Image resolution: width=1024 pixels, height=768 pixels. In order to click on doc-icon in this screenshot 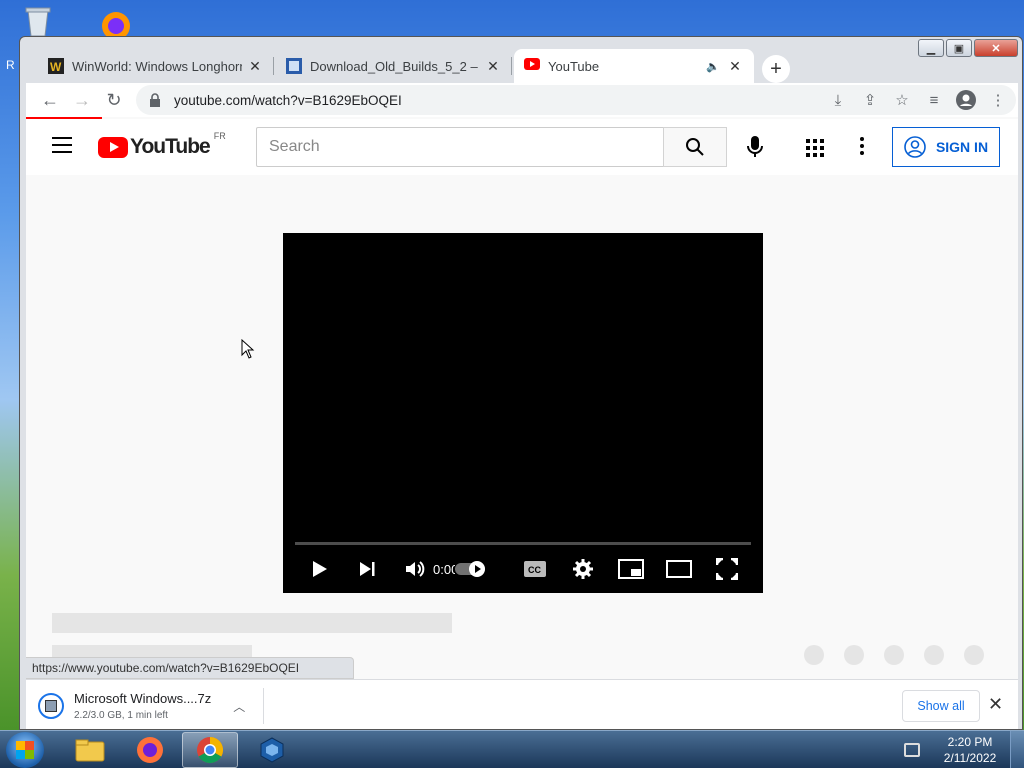, I will do `click(294, 66)`.